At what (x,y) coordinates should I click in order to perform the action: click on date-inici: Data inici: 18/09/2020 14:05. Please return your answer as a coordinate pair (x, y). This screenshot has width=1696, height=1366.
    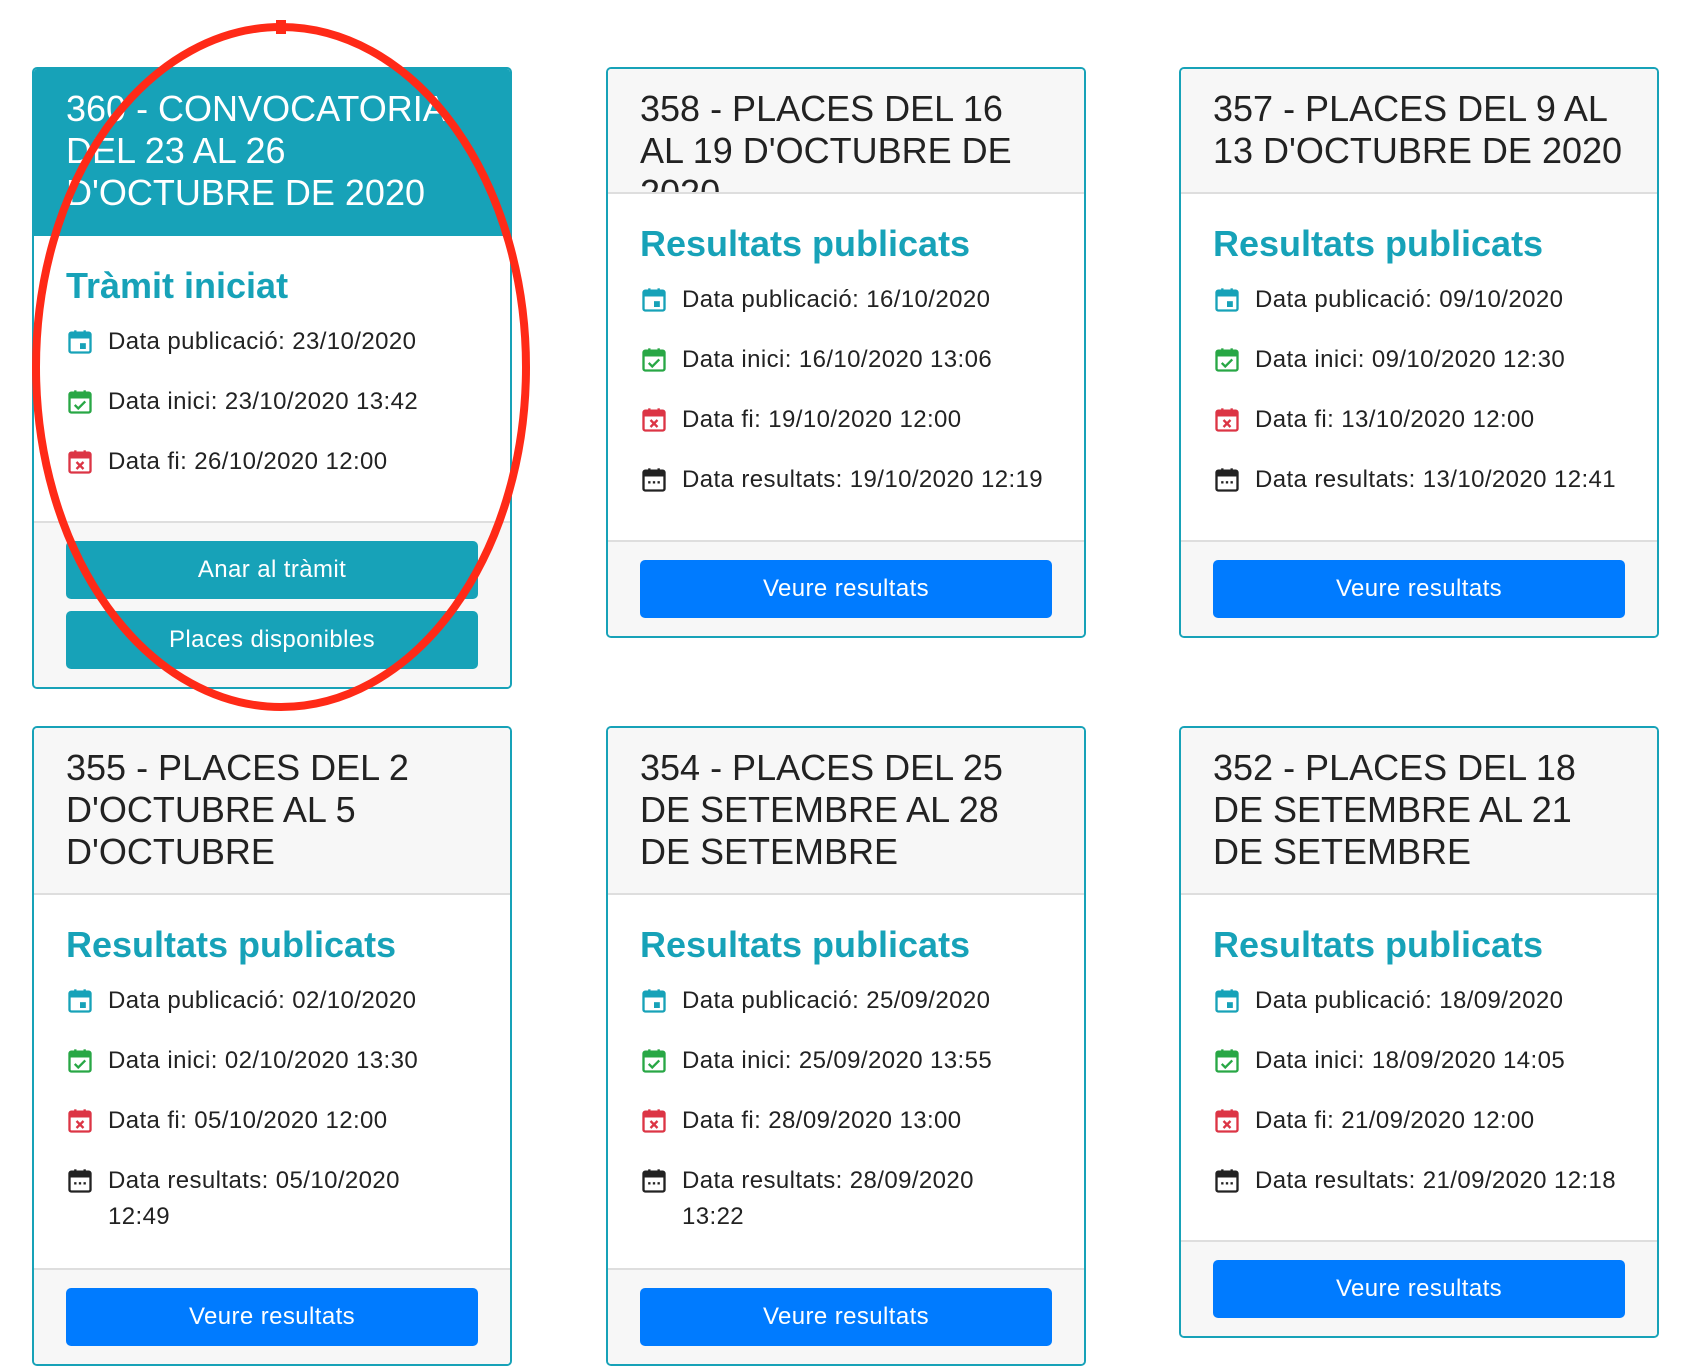
    Looking at the image, I should click on (1419, 1061).